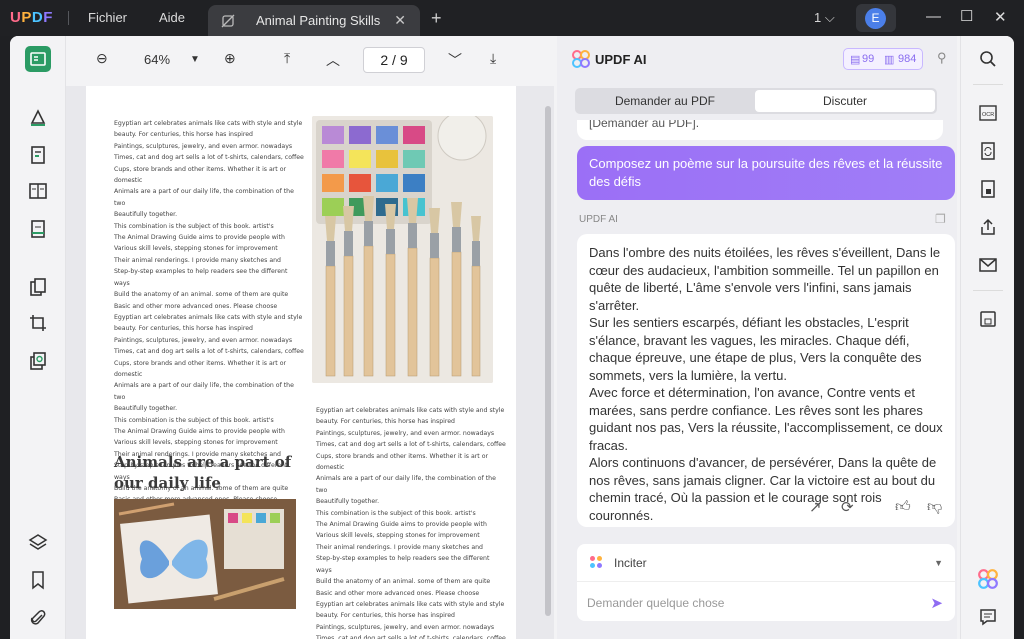  What do you see at coordinates (107, 17) in the screenshot?
I see `menu-fichier: Fichier` at bounding box center [107, 17].